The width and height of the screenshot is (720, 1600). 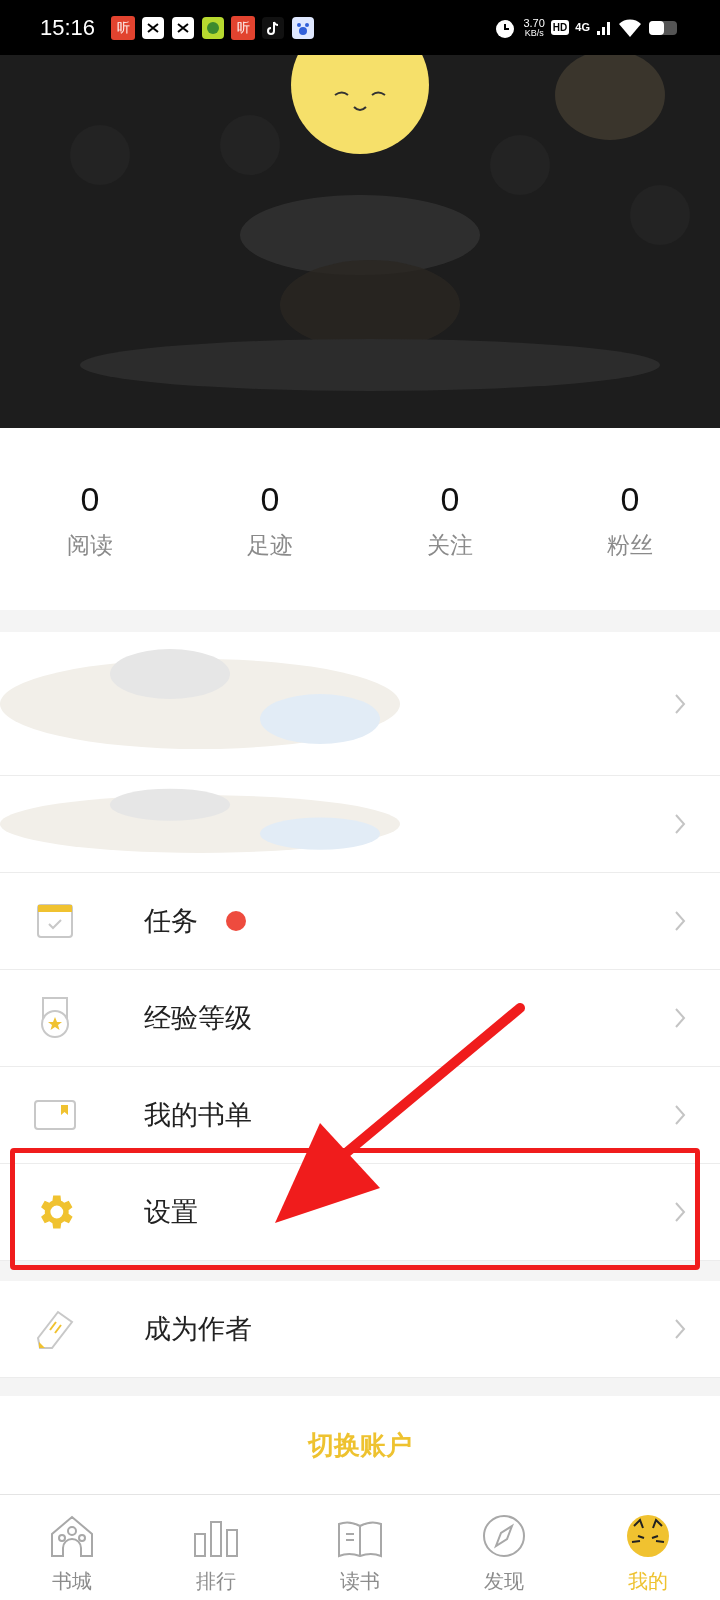 I want to click on stat-label: 粉丝, so click(x=630, y=545).